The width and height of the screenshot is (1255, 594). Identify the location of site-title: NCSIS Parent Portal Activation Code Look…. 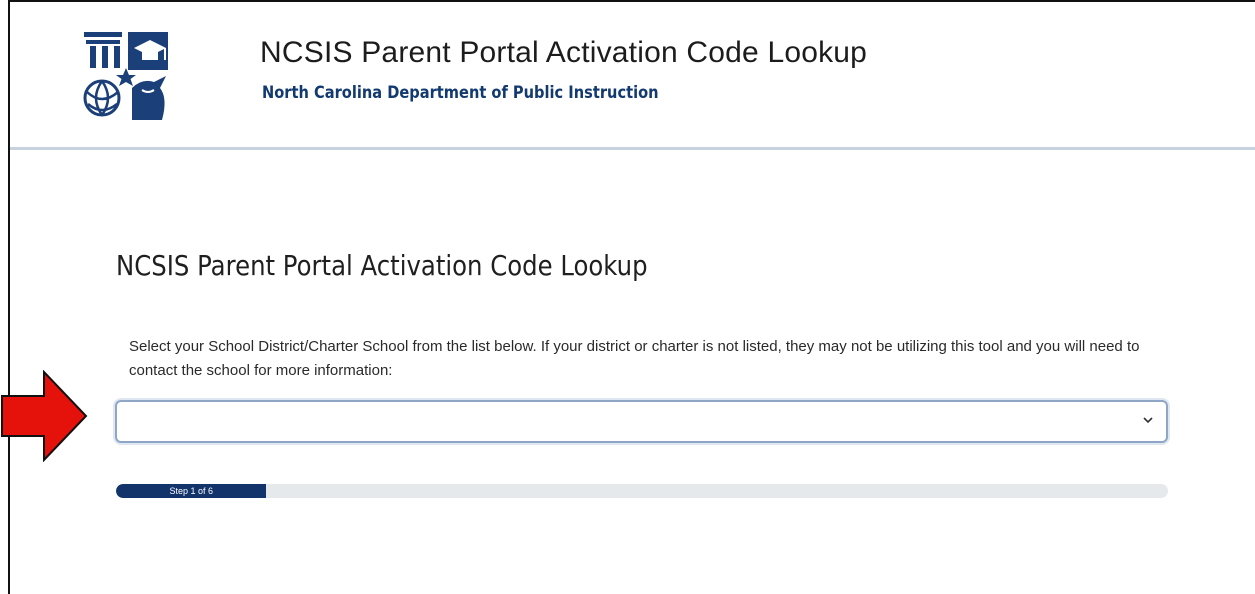
(564, 52).